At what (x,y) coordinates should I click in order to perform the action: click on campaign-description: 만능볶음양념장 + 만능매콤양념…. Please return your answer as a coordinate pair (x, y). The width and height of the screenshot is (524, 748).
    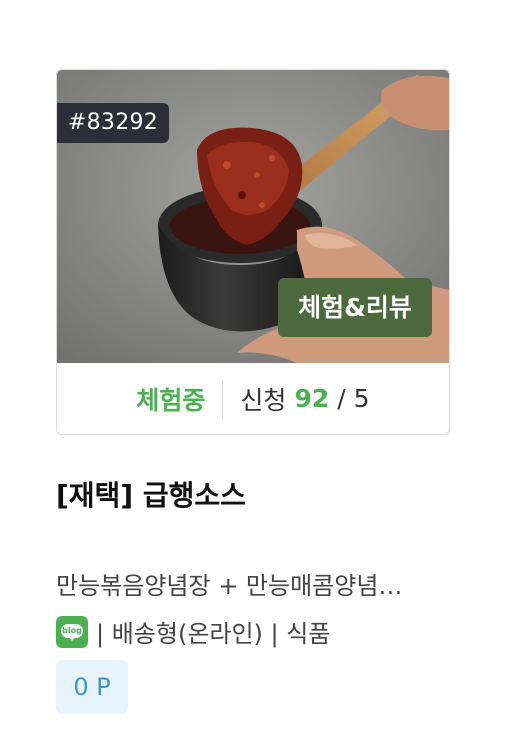
    Looking at the image, I should click on (229, 586).